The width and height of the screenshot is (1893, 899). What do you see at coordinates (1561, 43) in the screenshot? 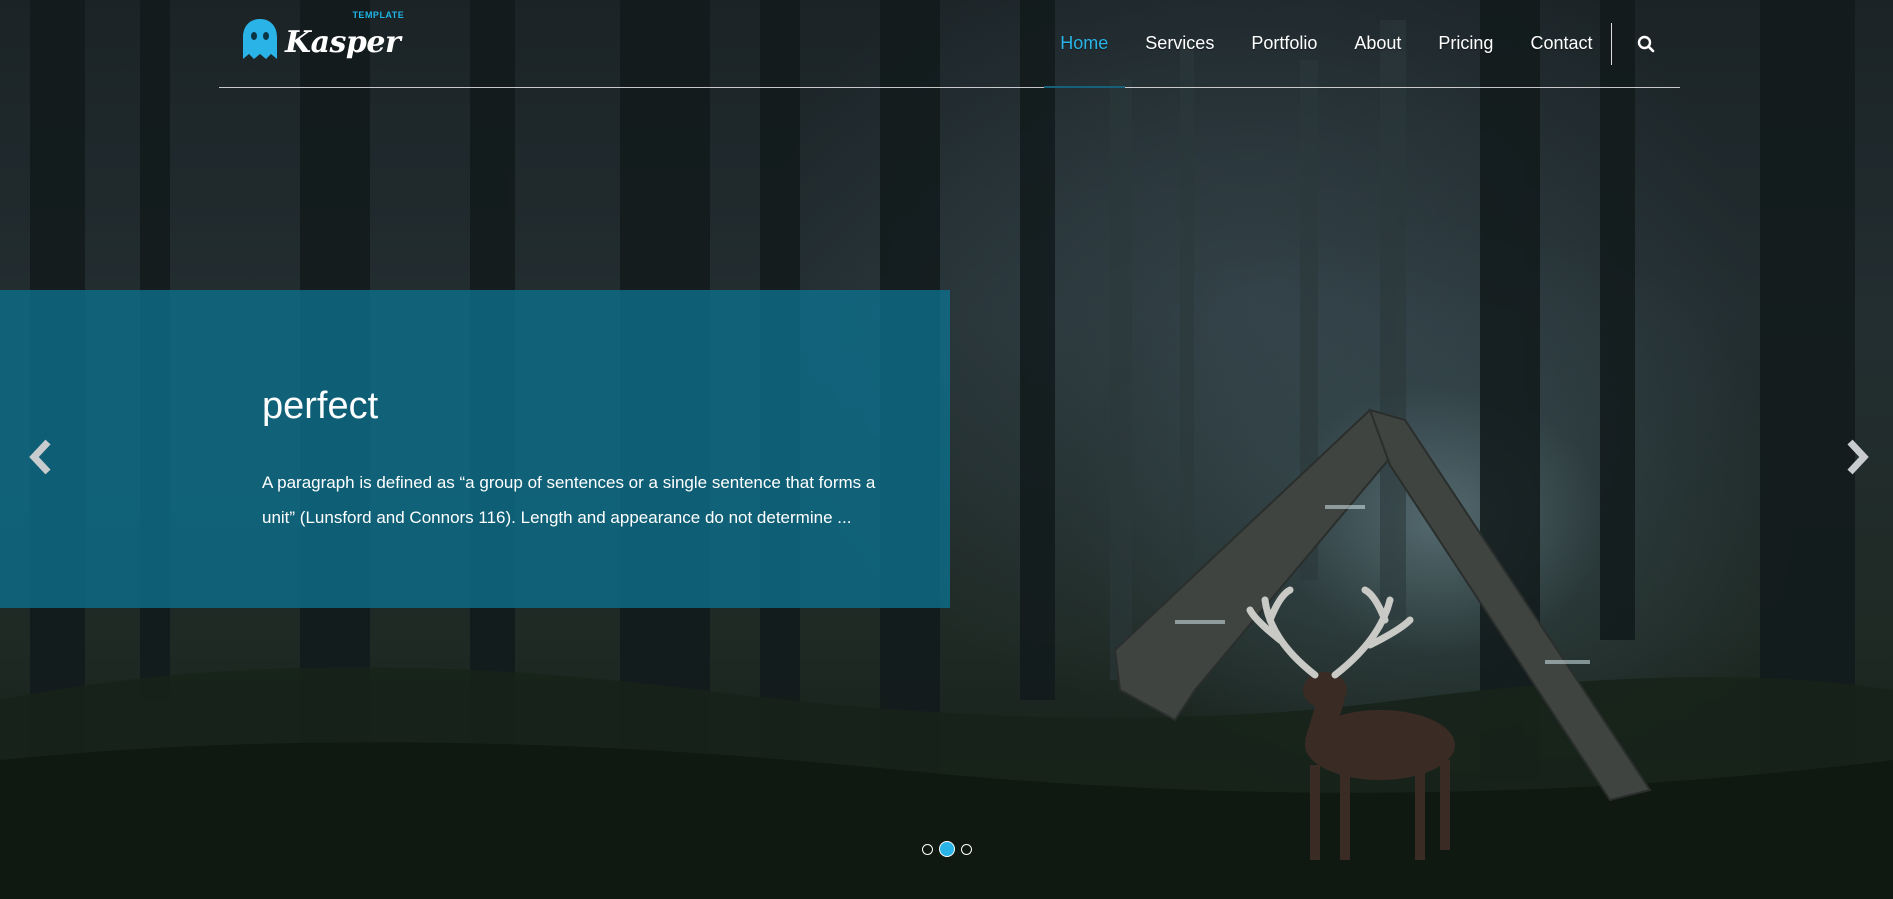
I see `nav-item-contact: Contact` at bounding box center [1561, 43].